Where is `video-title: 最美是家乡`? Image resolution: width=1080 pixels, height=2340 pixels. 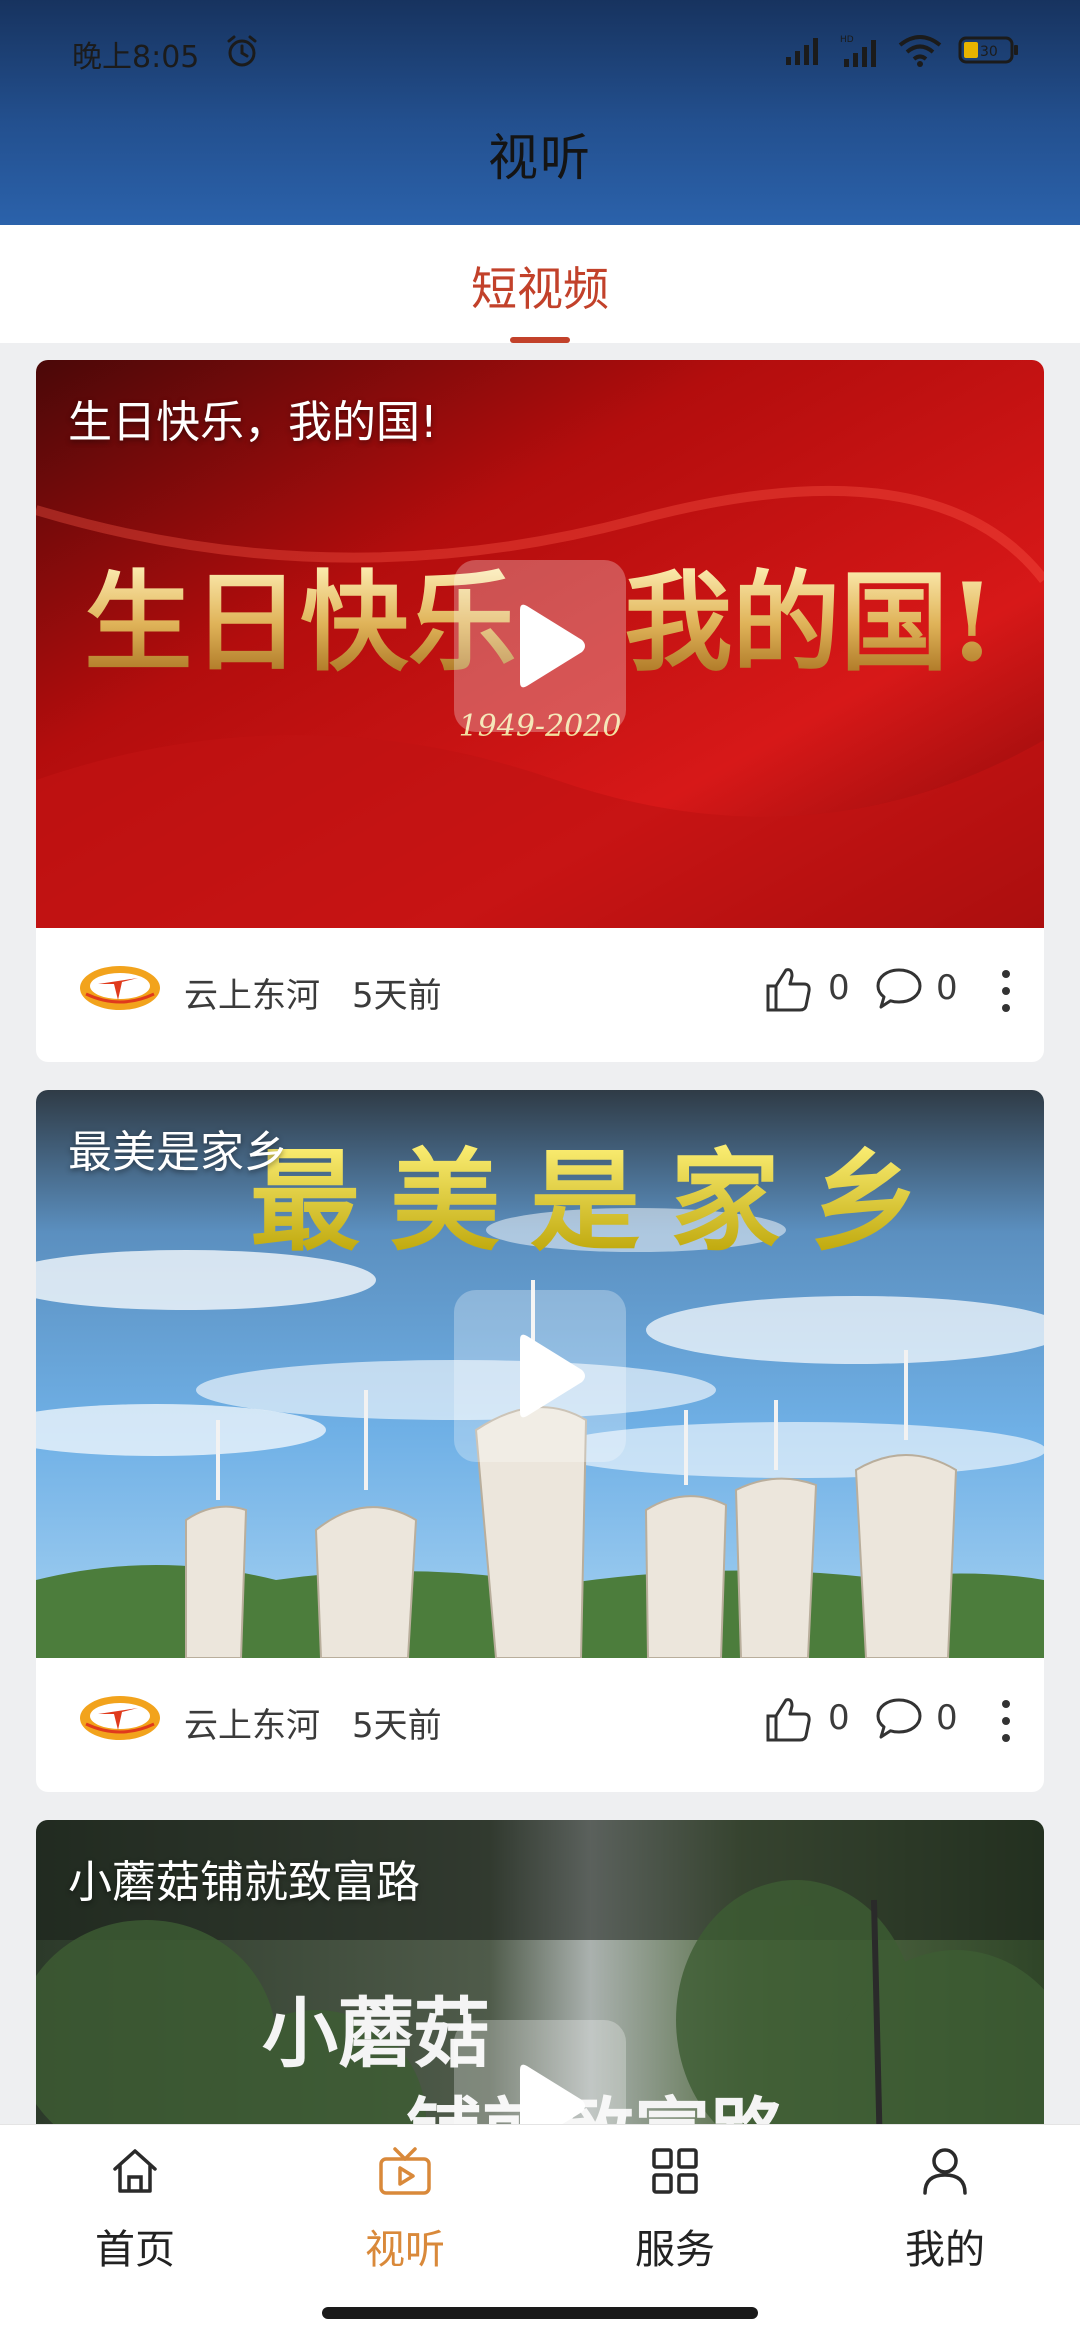
video-title: 最美是家乡 is located at coordinates (178, 1148).